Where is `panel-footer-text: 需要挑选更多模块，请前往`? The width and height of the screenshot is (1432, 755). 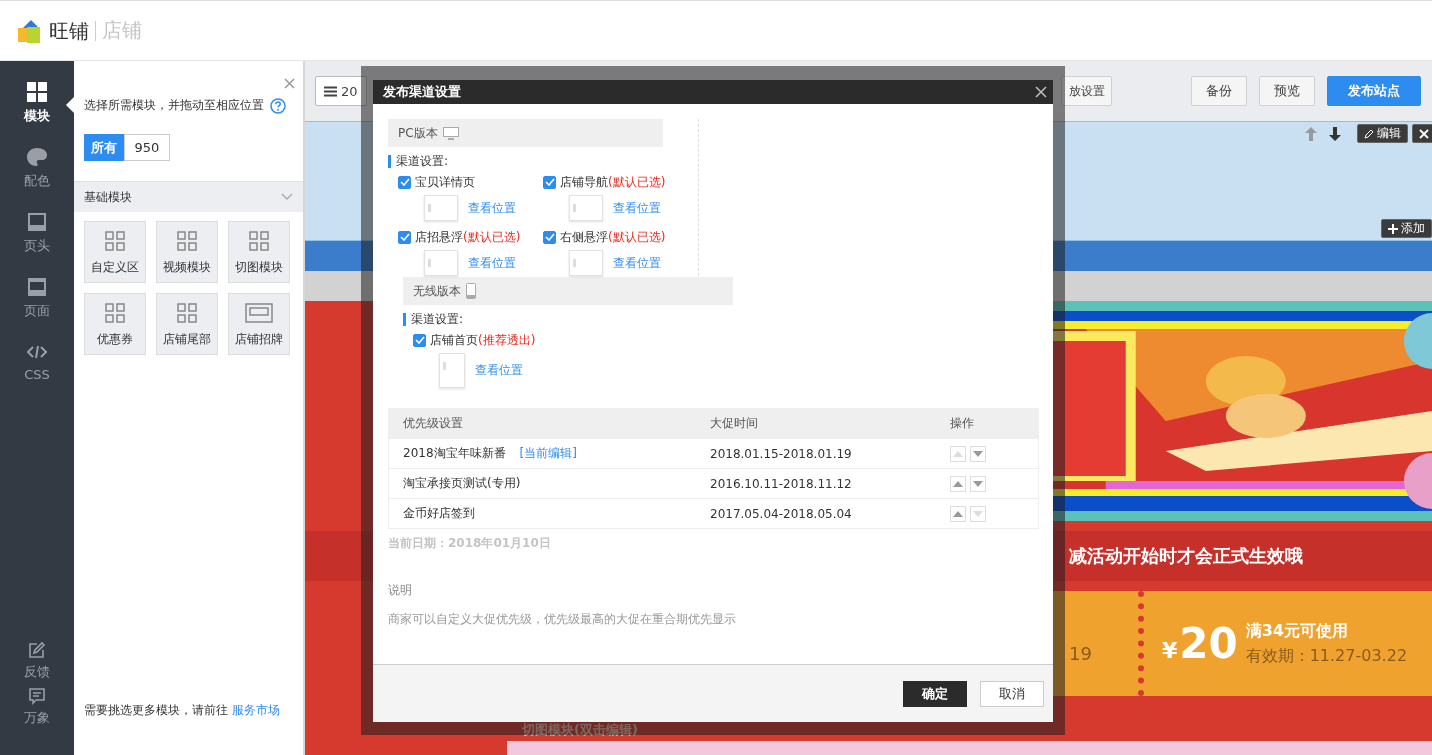 panel-footer-text: 需要挑选更多模块，请前往 is located at coordinates (156, 710).